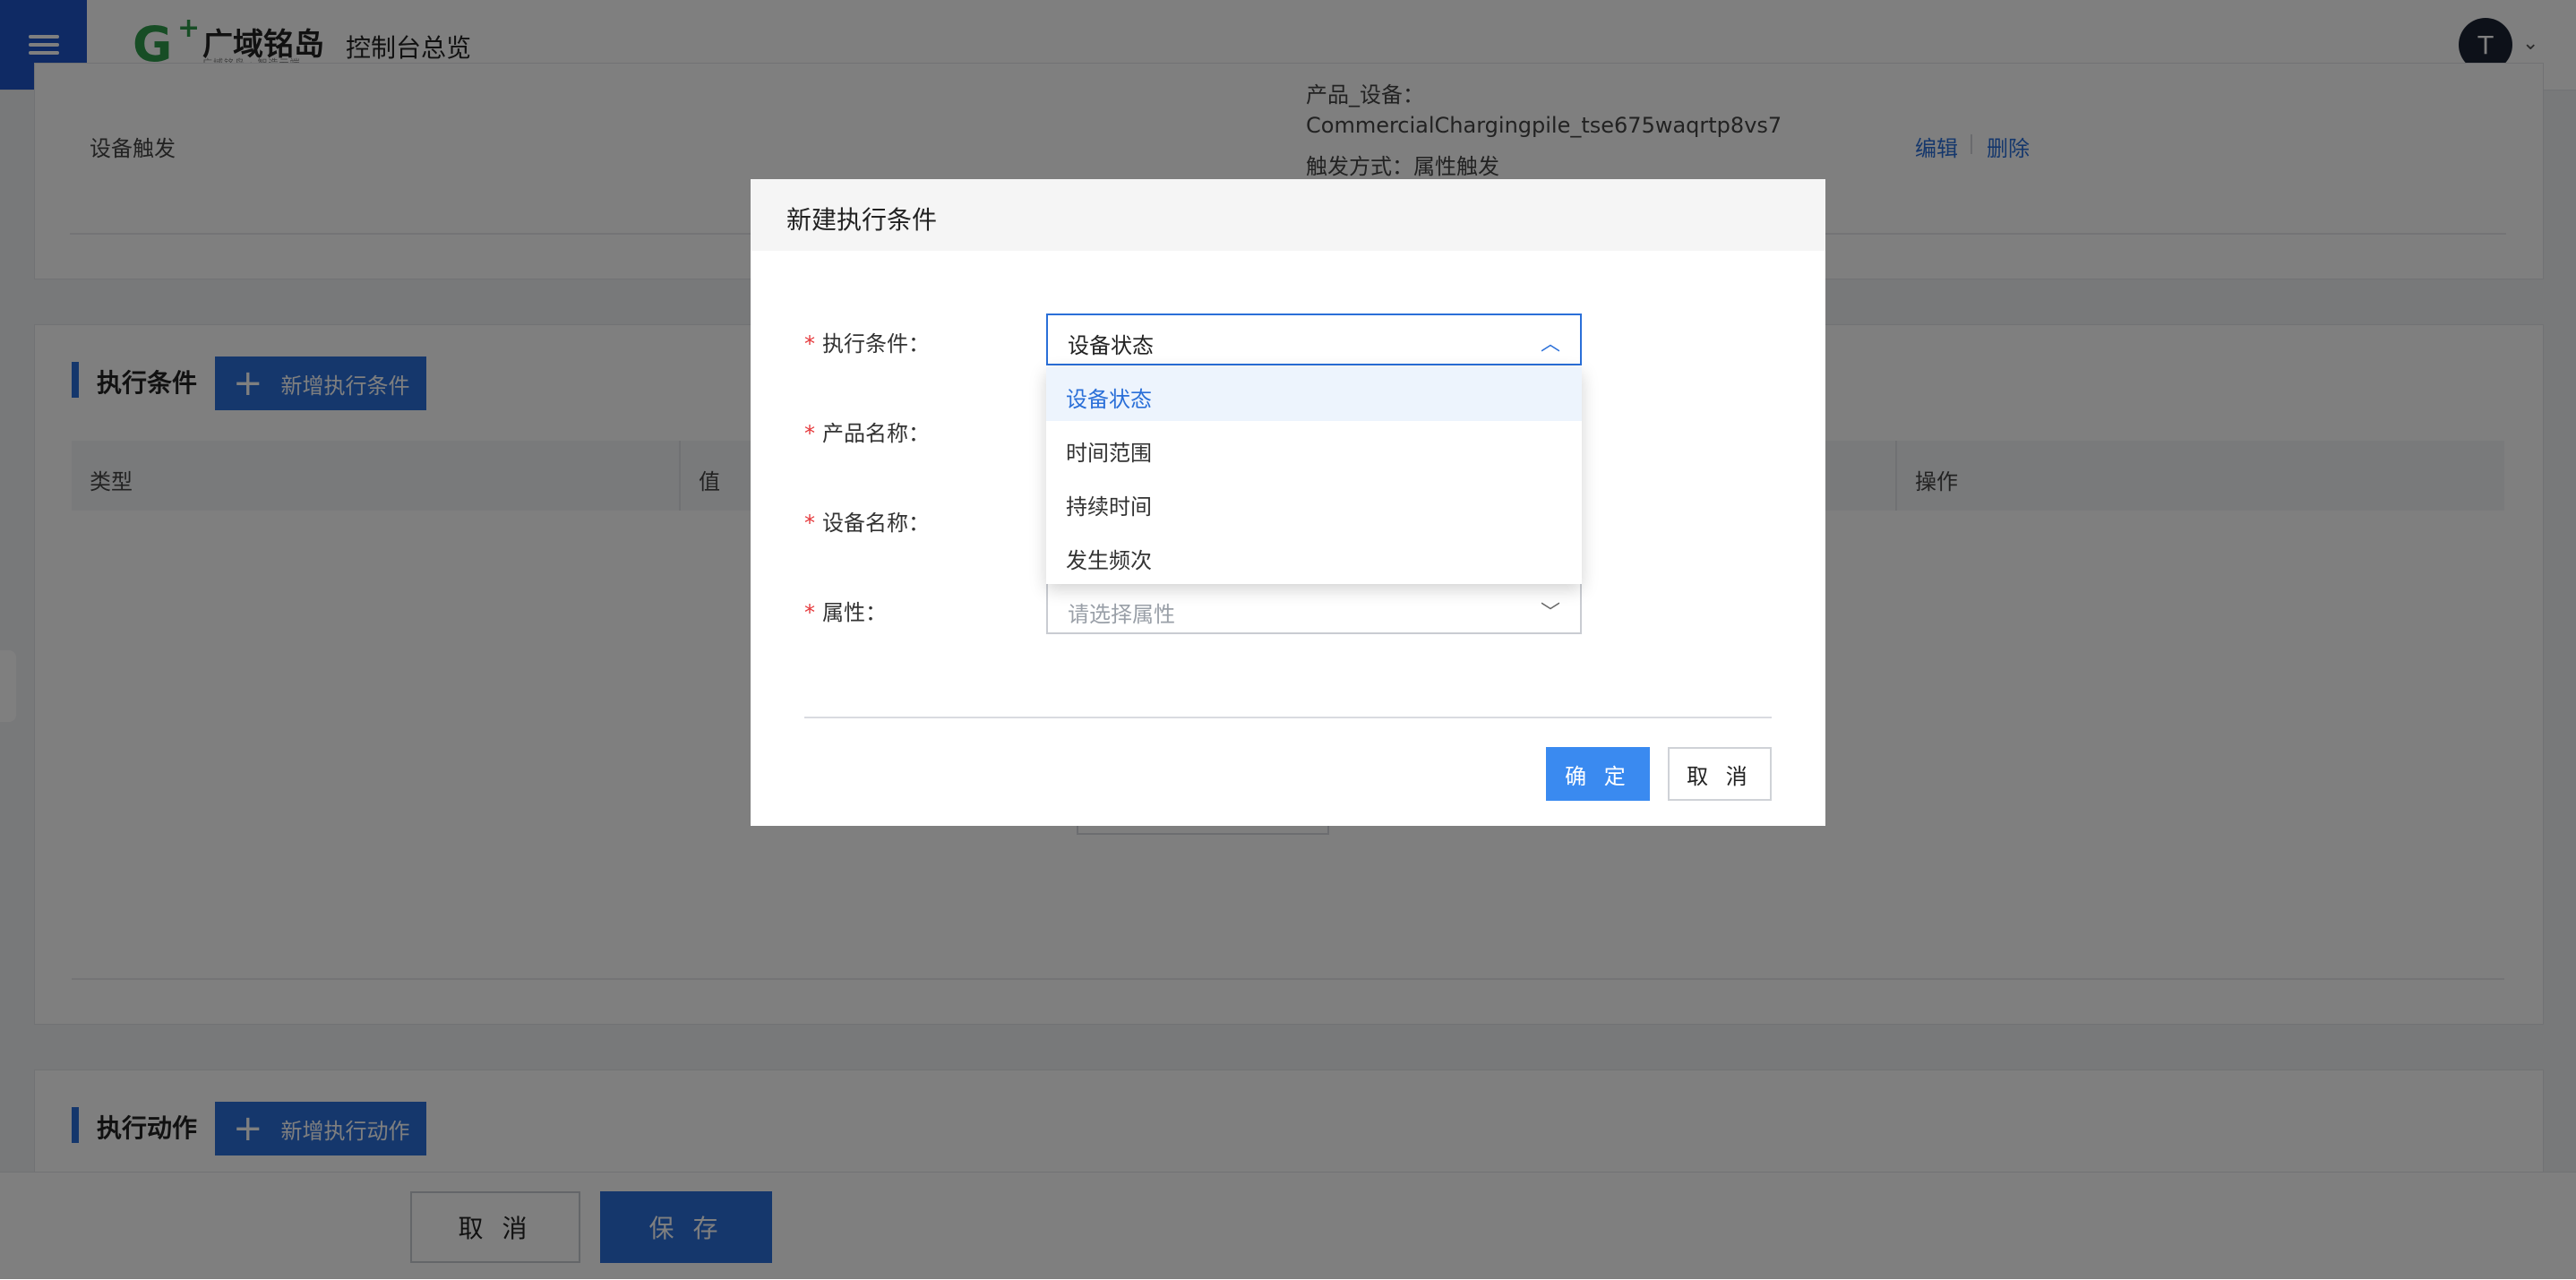 Image resolution: width=2576 pixels, height=1280 pixels. I want to click on product-label: * 产品名称：, so click(867, 432).